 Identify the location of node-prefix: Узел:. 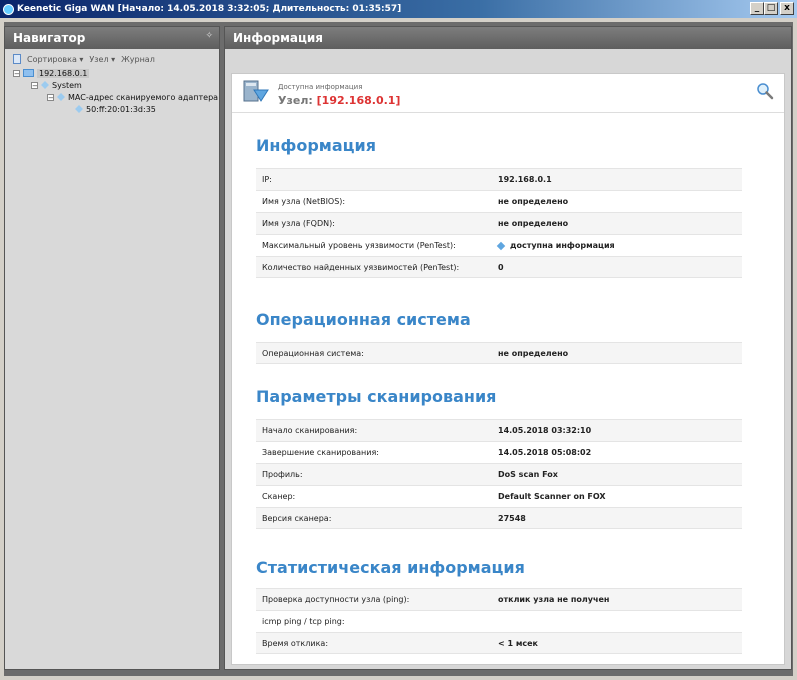
(295, 100).